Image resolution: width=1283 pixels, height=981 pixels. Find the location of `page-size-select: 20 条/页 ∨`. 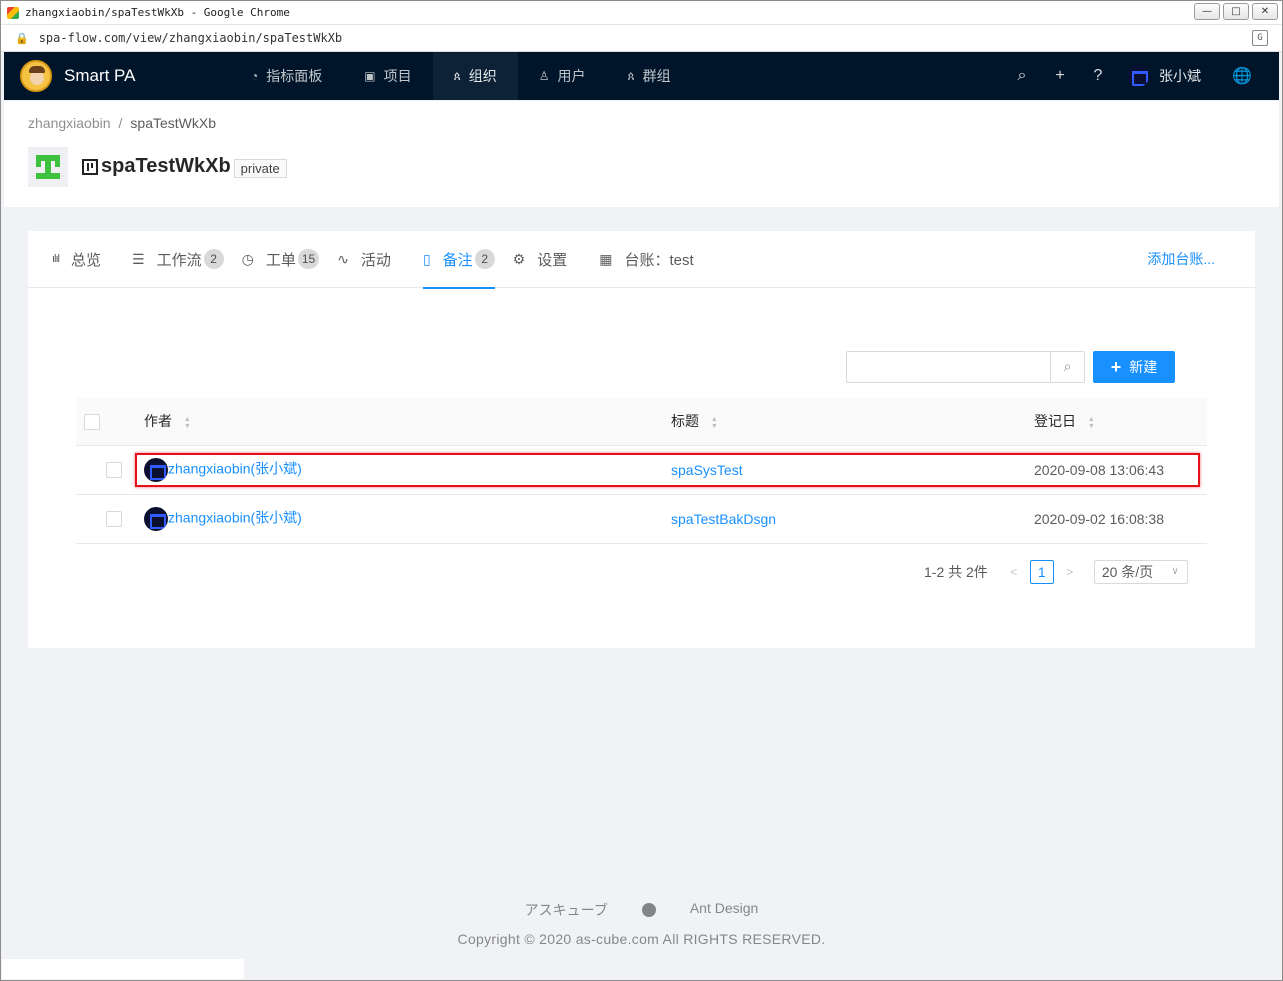

page-size-select: 20 条/页 ∨ is located at coordinates (1140, 572).